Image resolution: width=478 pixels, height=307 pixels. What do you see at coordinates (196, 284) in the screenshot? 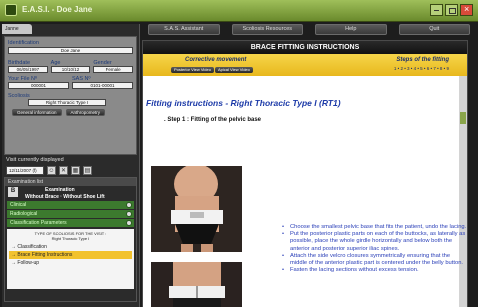
I see `pelvic-base-photo-back` at bounding box center [196, 284].